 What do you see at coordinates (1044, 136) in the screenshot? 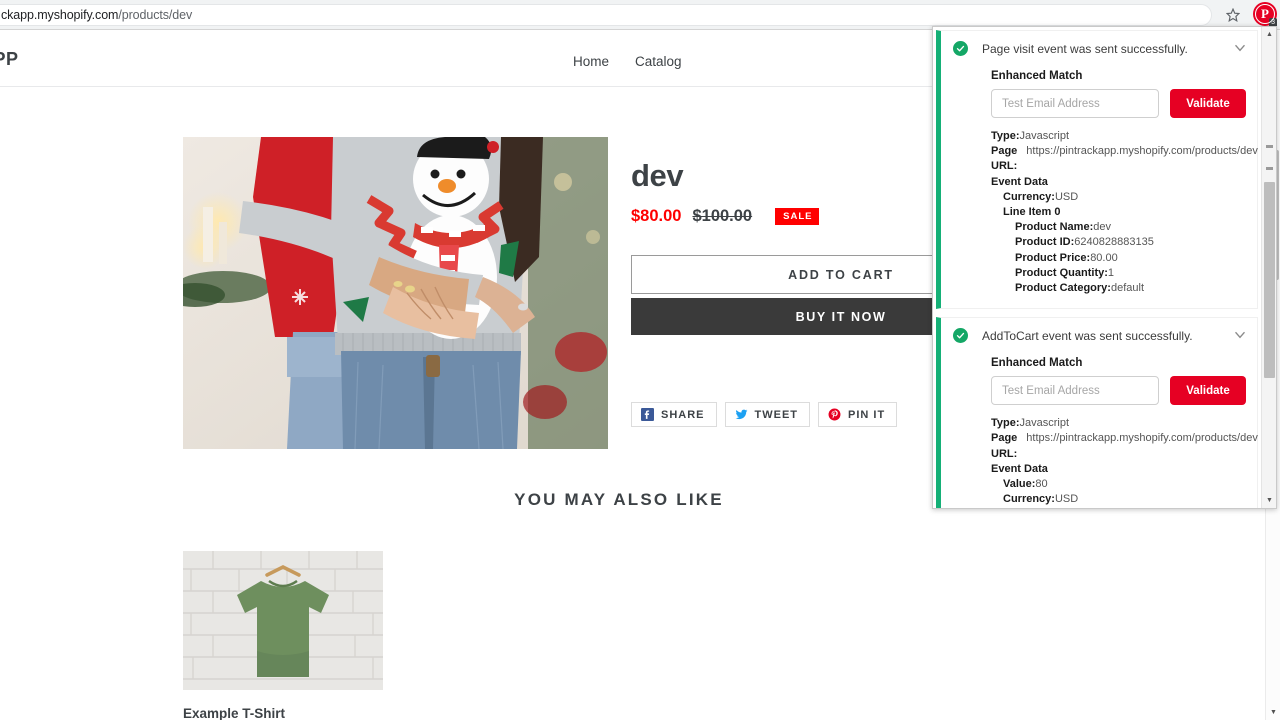
I see `detail-type-value: Javascript` at bounding box center [1044, 136].